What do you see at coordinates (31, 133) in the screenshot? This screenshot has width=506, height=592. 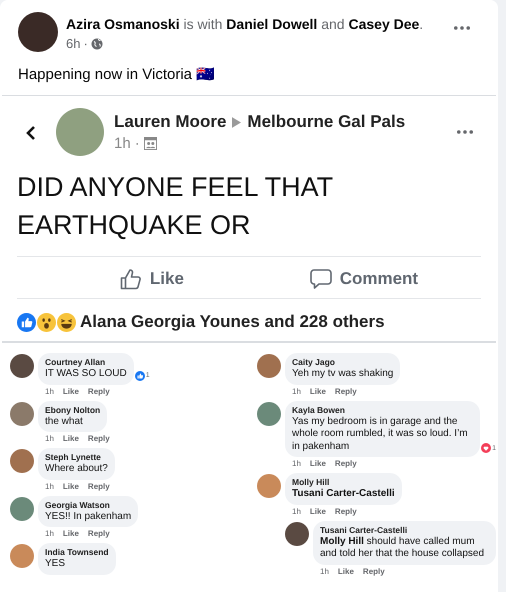 I see `back-chevron-icon` at bounding box center [31, 133].